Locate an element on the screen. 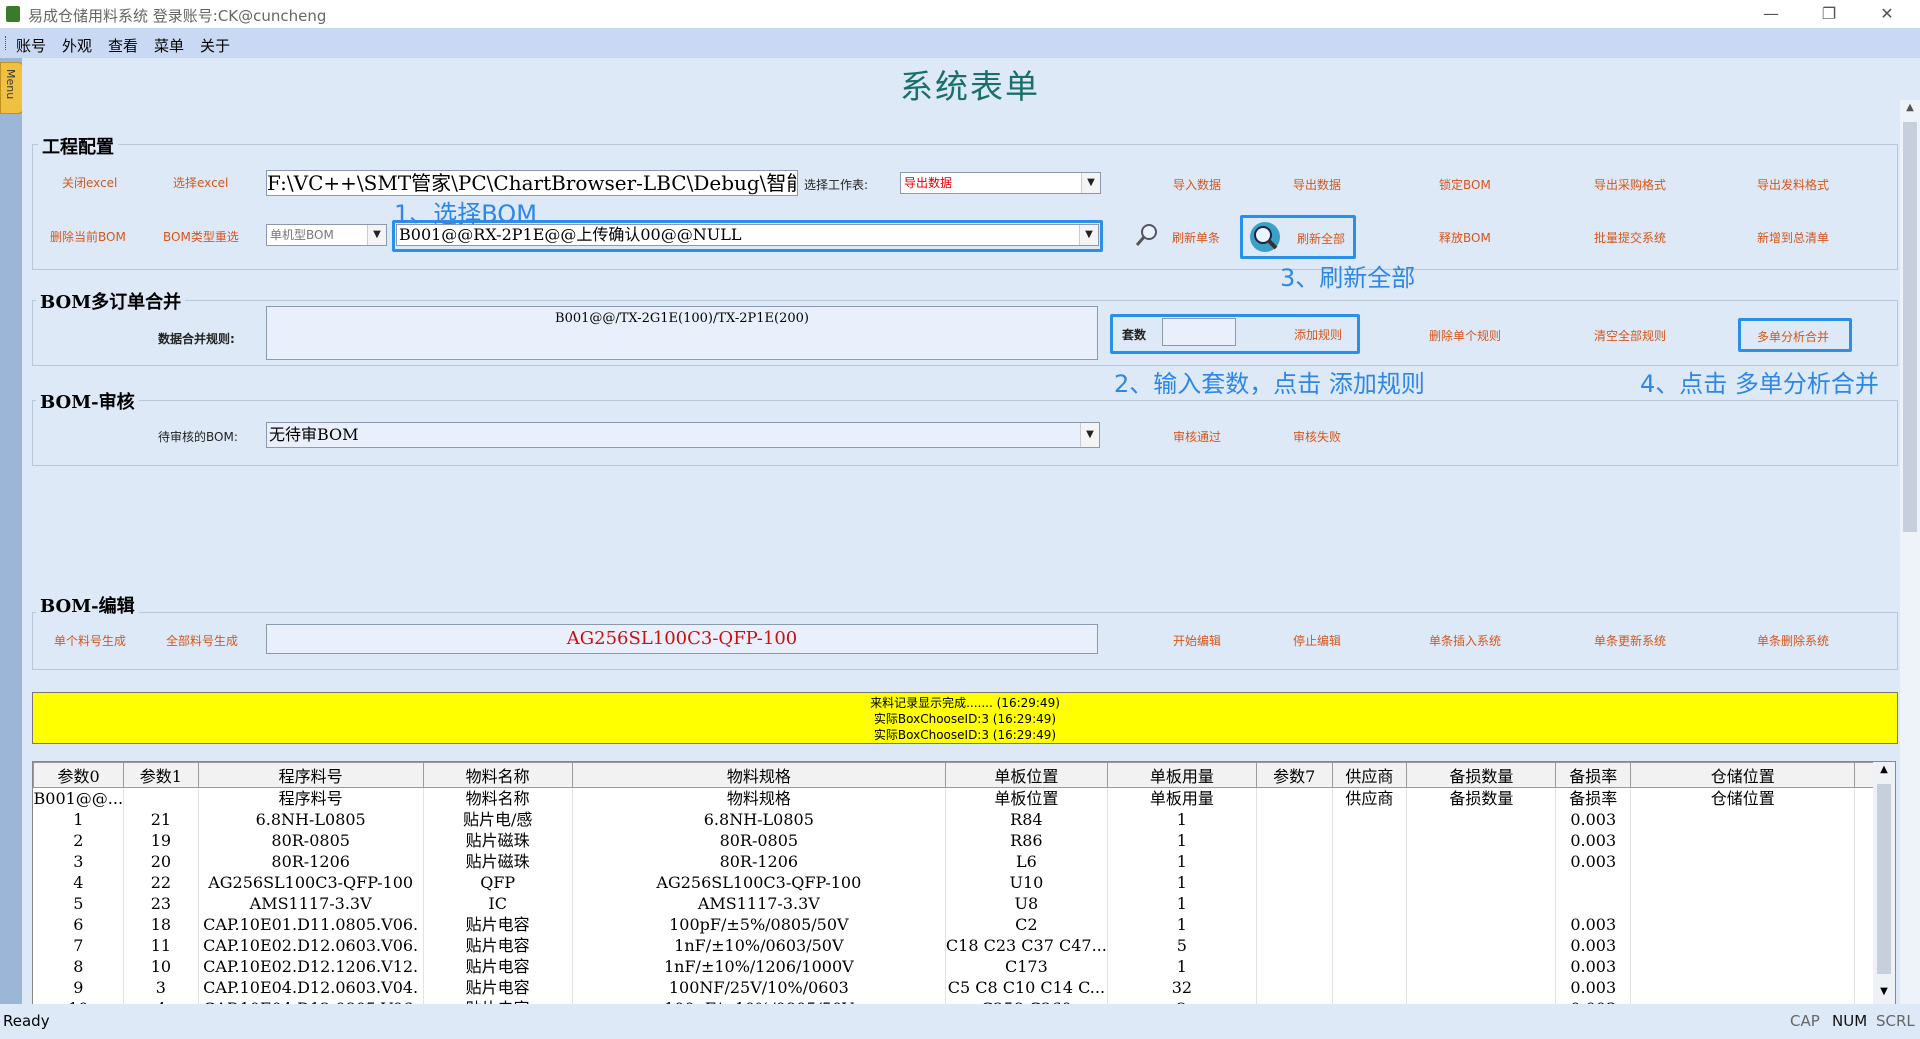 This screenshot has height=1039, width=1920. table-cell: 单板位置 is located at coordinates (1026, 798).